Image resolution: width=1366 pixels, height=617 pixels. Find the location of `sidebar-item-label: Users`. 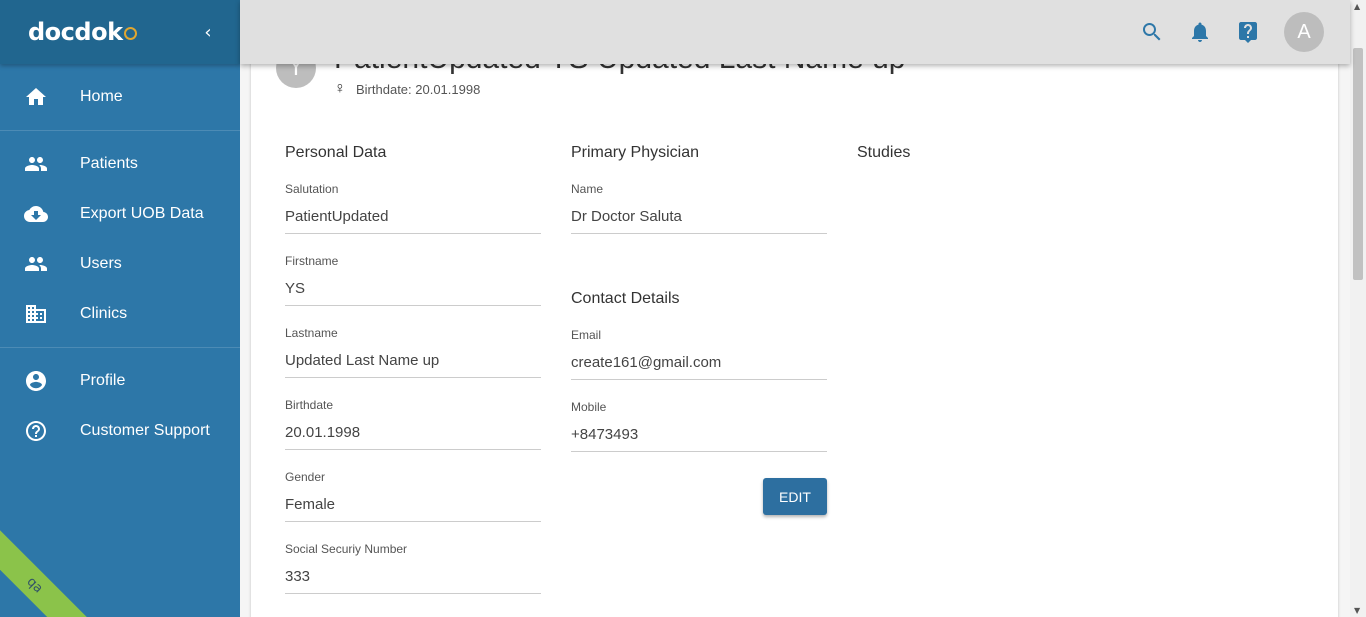

sidebar-item-label: Users is located at coordinates (101, 263).